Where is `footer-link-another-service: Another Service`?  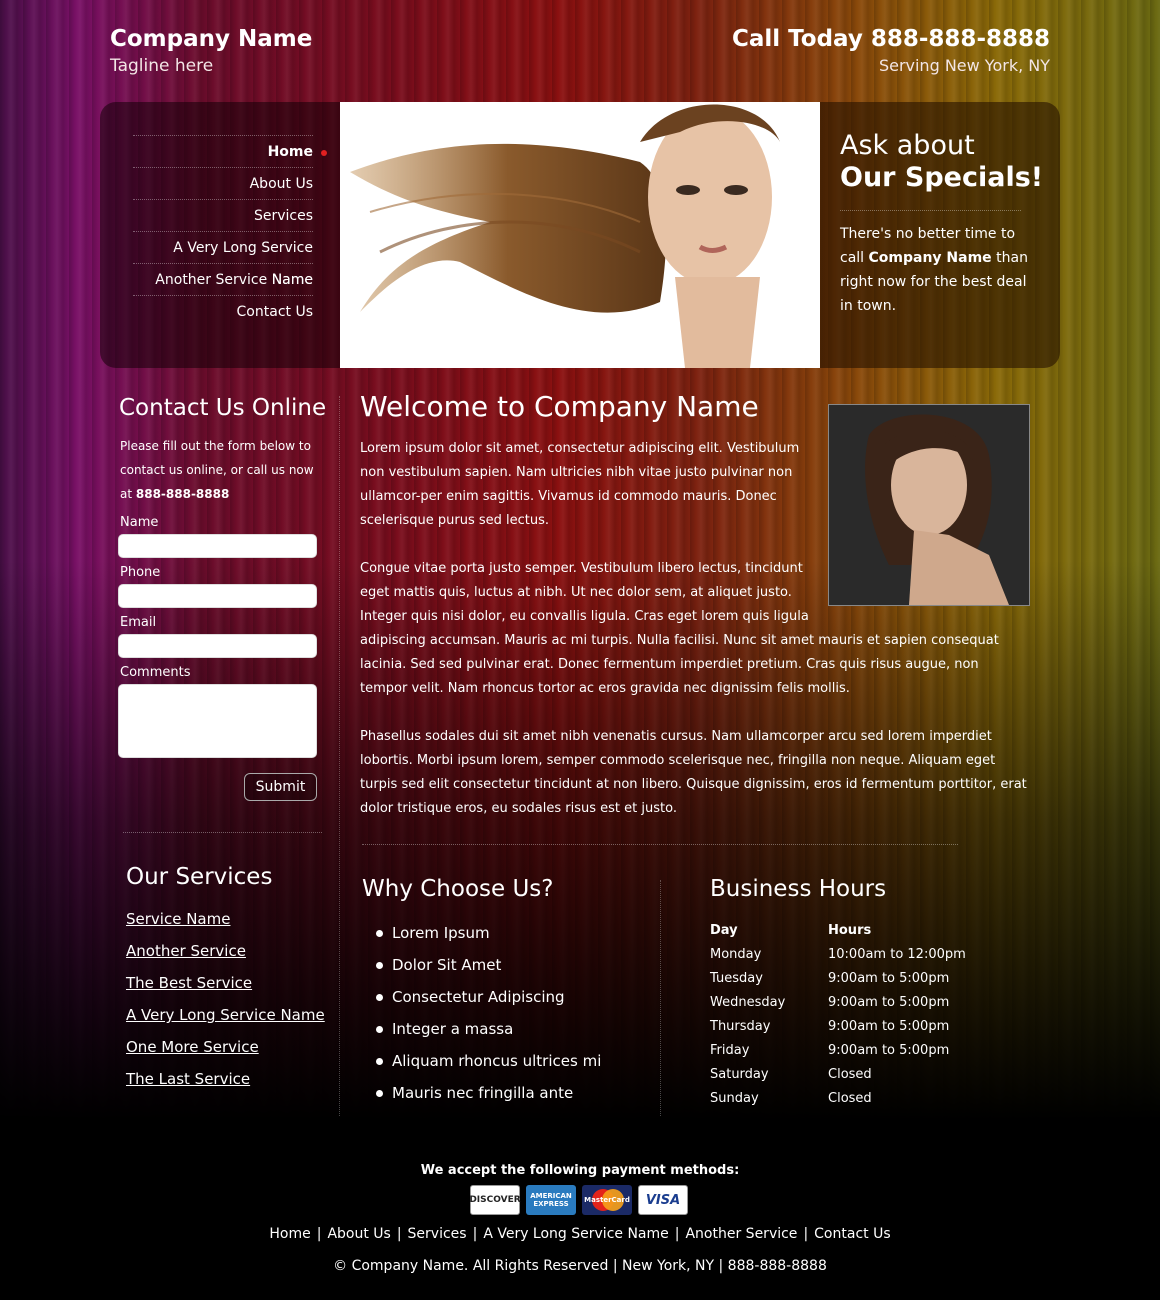
footer-link-another-service: Another Service is located at coordinates (741, 1234).